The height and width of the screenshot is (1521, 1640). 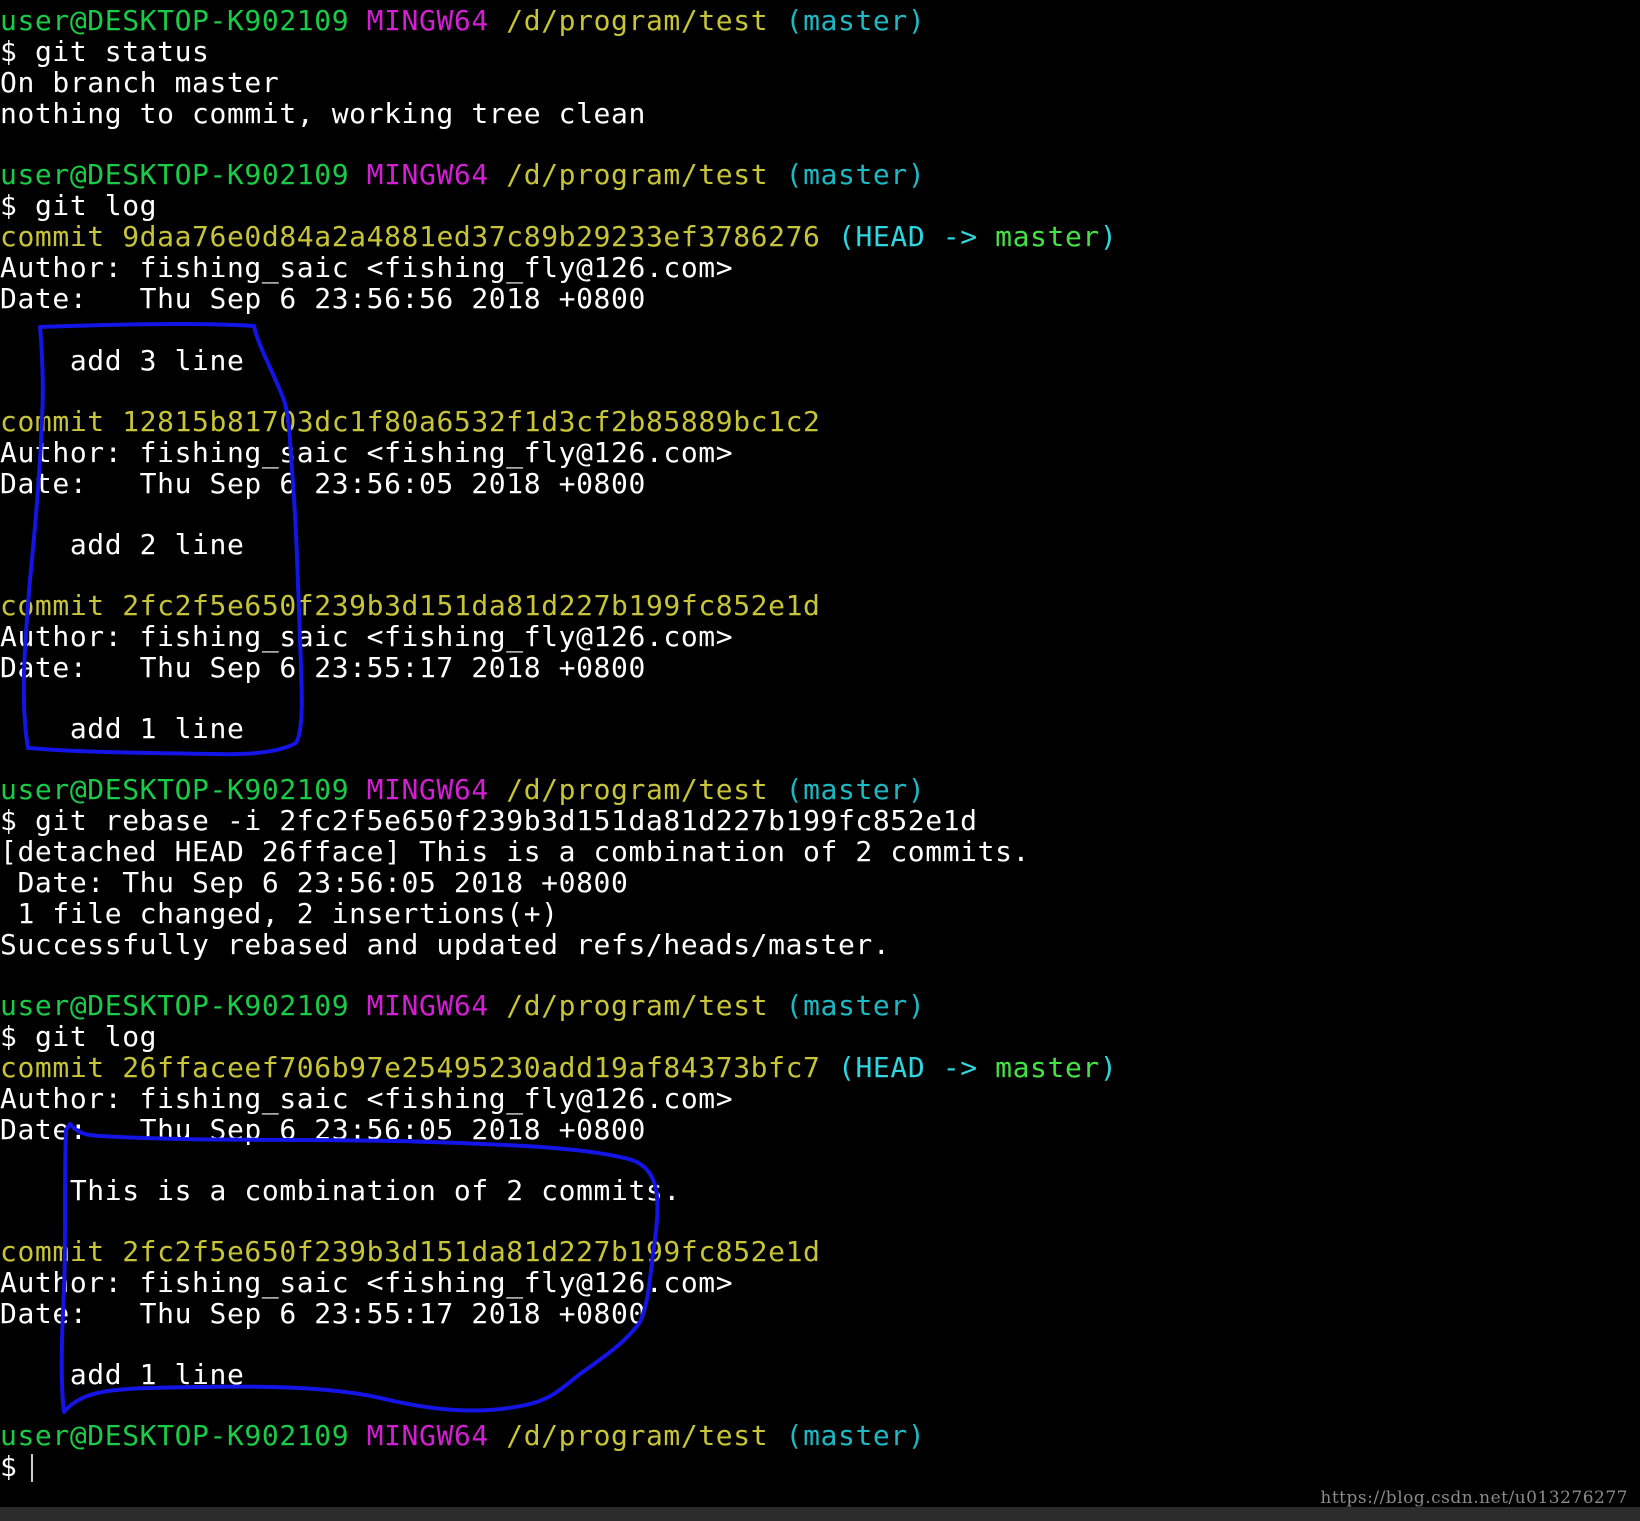 What do you see at coordinates (471, 421) in the screenshot?
I see `commit-hash: 12815b81703dc1f80a6532f1d3cf2b85889bc1c2` at bounding box center [471, 421].